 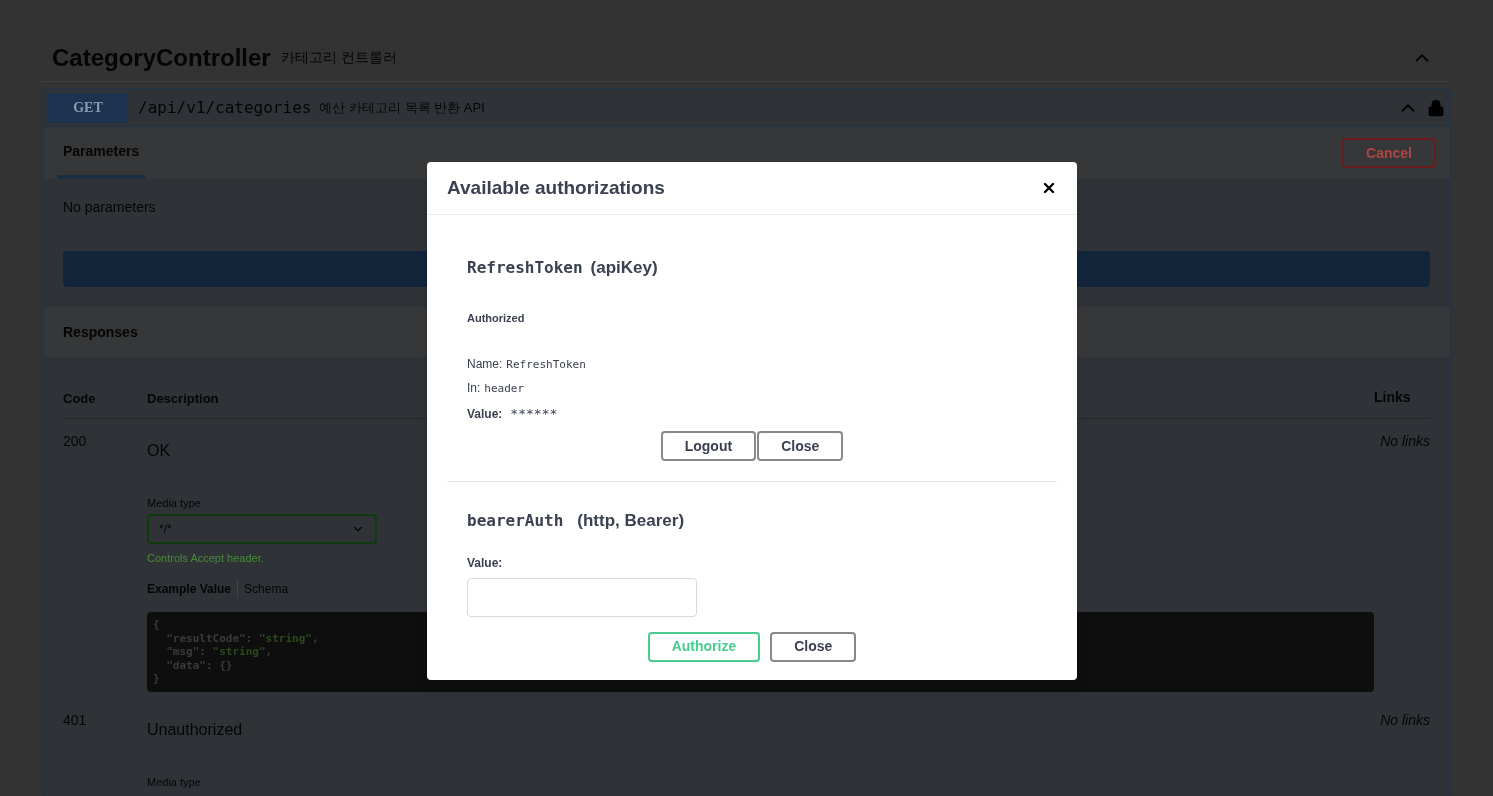 I want to click on scheme-name: RefreshToken, so click(x=525, y=268).